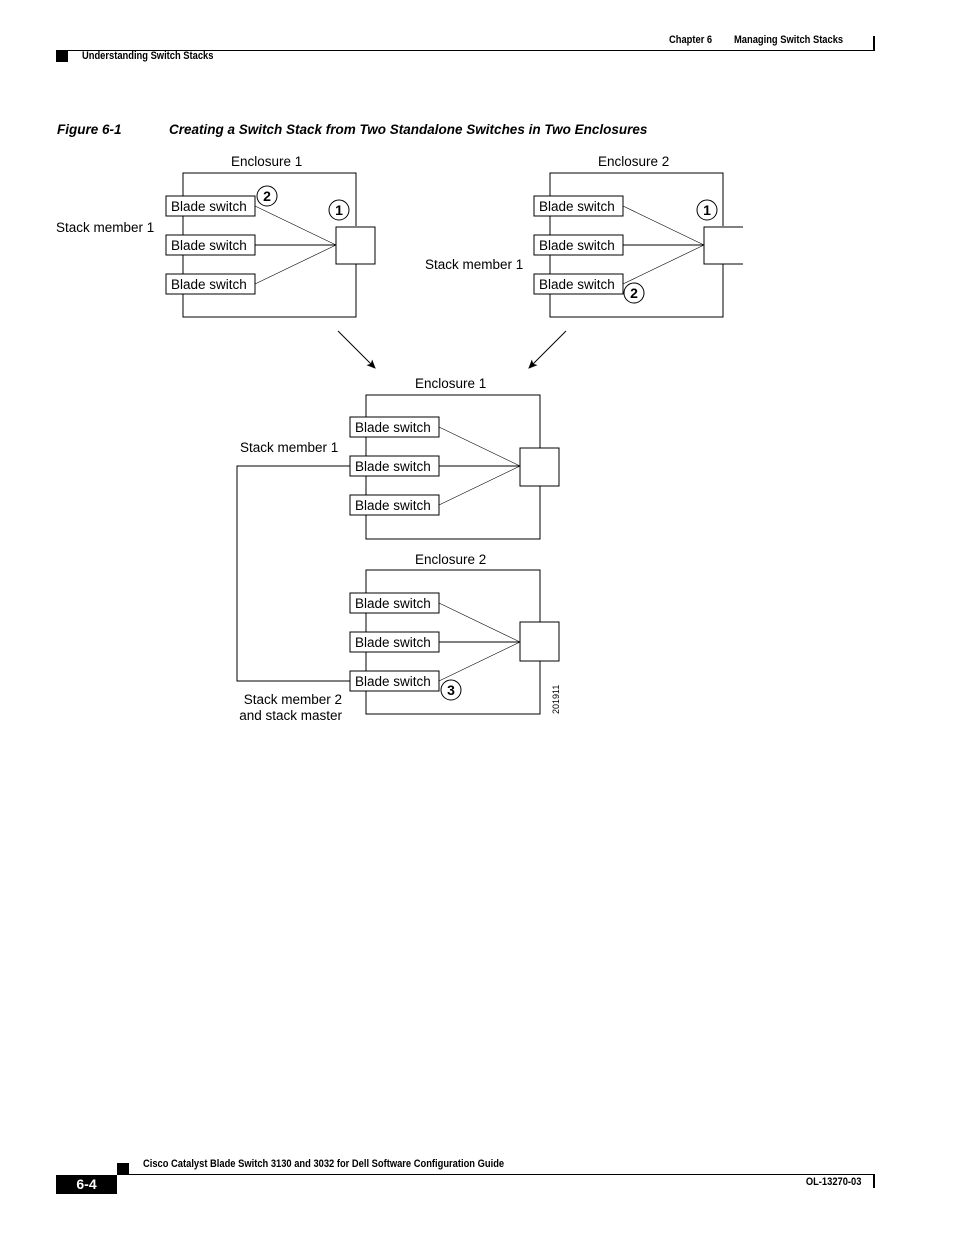 The image size is (954, 1235). I want to click on merge-arrow-right, so click(547, 349).